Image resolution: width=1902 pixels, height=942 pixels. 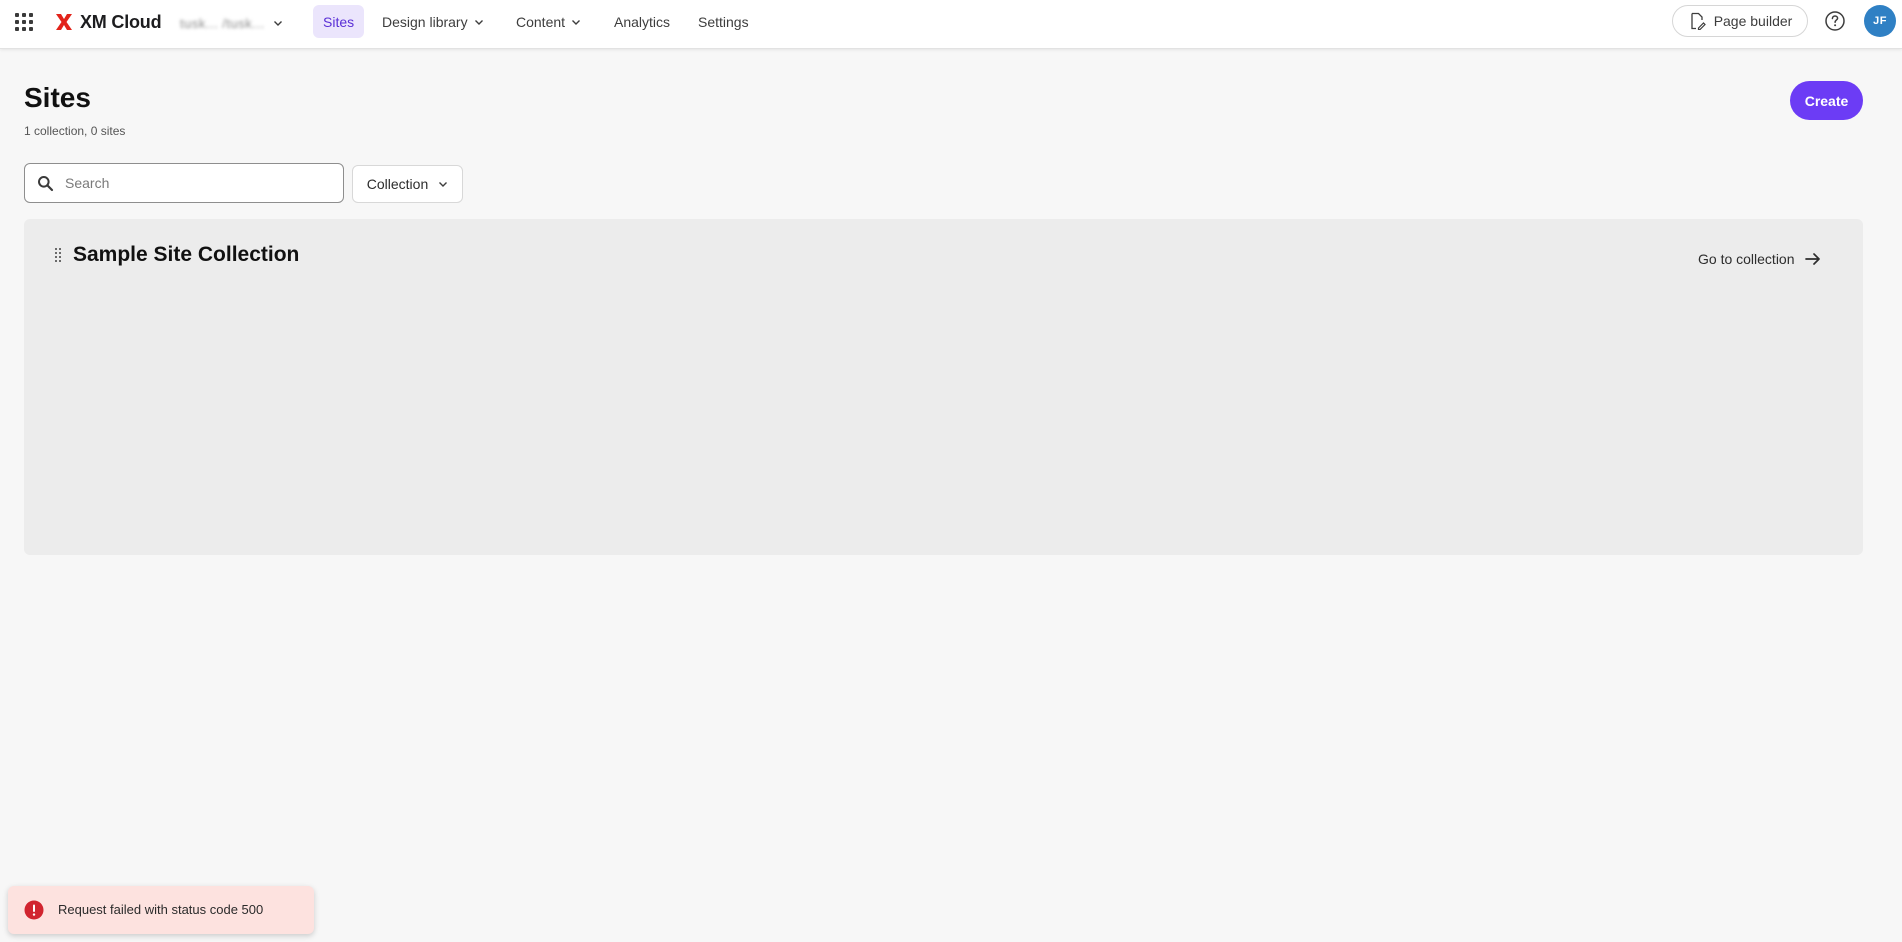 I want to click on search-box, so click(x=184, y=183).